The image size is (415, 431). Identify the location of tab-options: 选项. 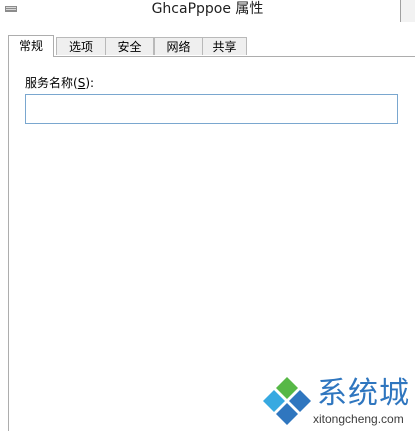
(81, 46).